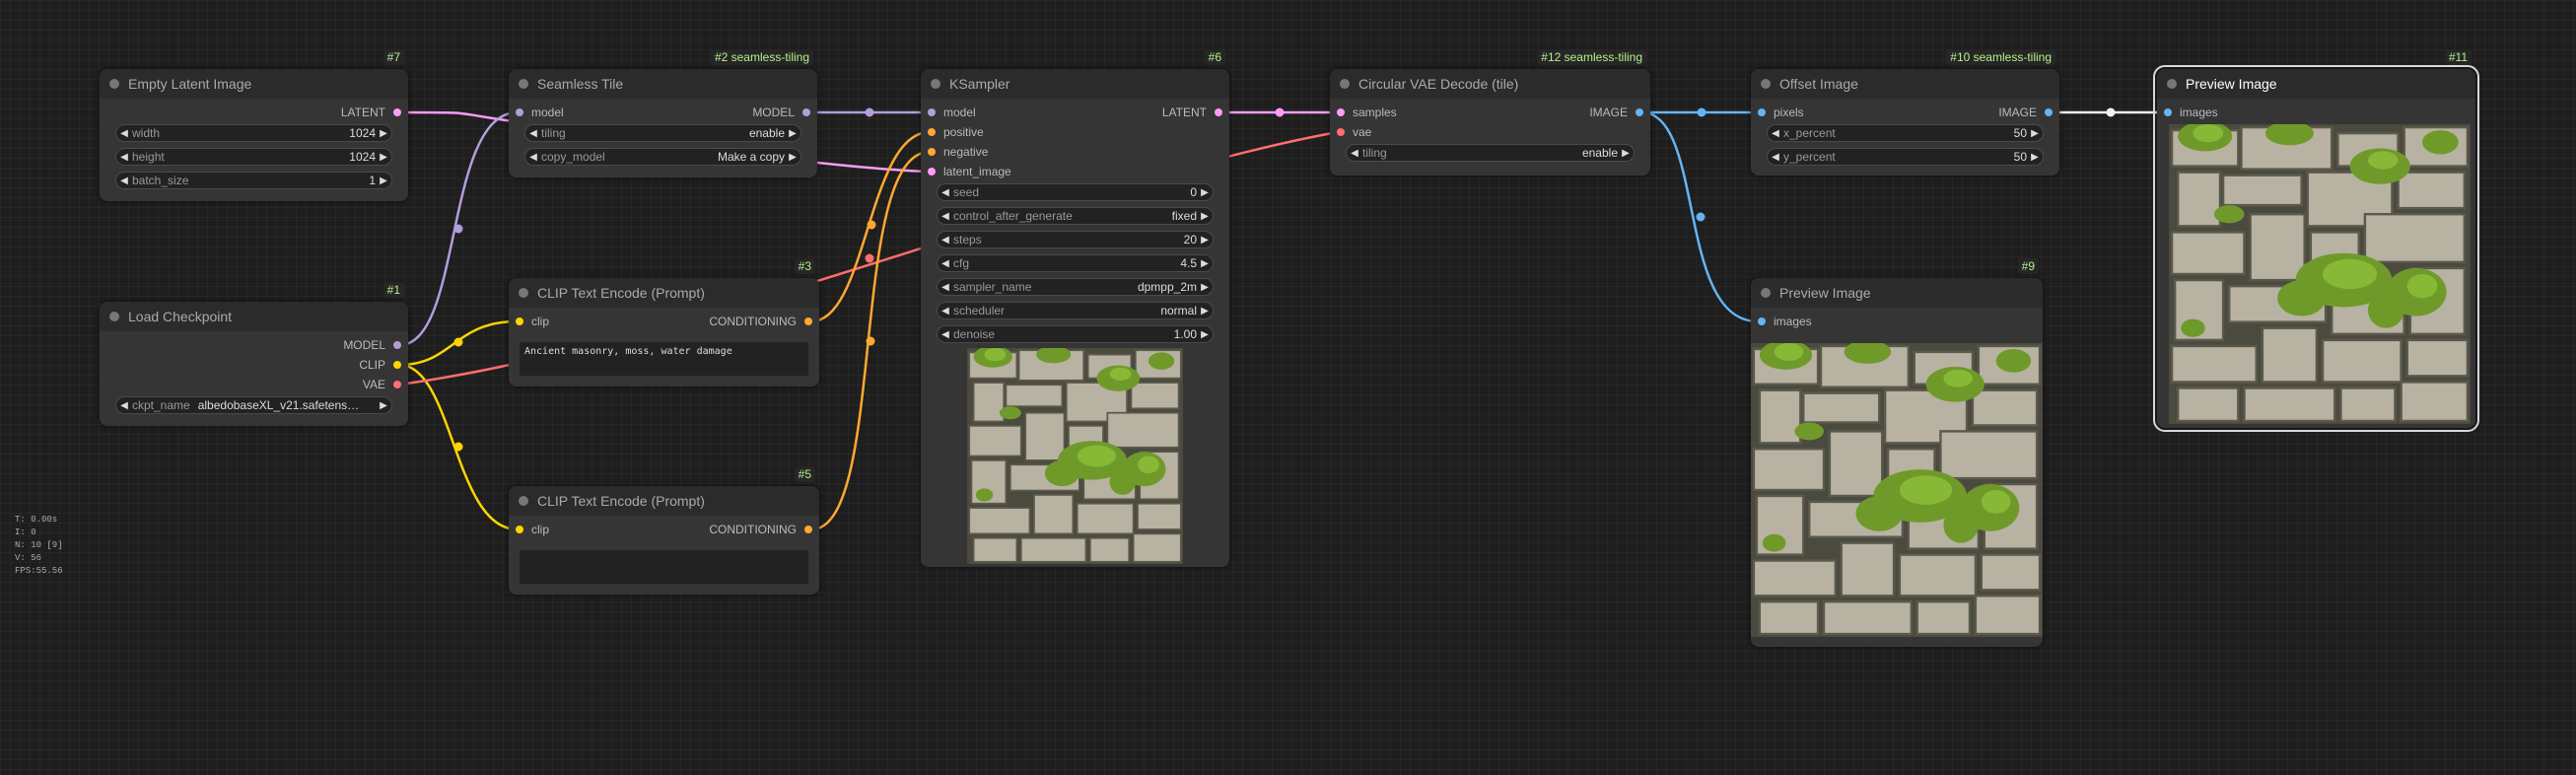 Image resolution: width=2576 pixels, height=775 pixels. I want to click on widget-height: ◀ height 1024 ▶, so click(253, 157).